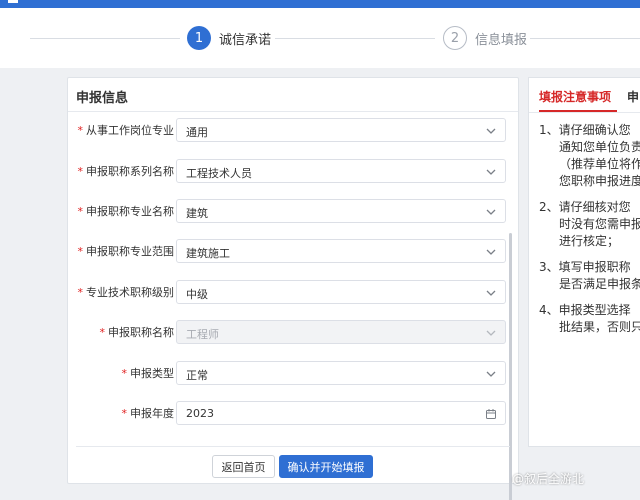 This screenshot has height=500, width=640. Describe the element at coordinates (126, 130) in the screenshot. I see `field-label: * 从事工作岗位专业` at that location.